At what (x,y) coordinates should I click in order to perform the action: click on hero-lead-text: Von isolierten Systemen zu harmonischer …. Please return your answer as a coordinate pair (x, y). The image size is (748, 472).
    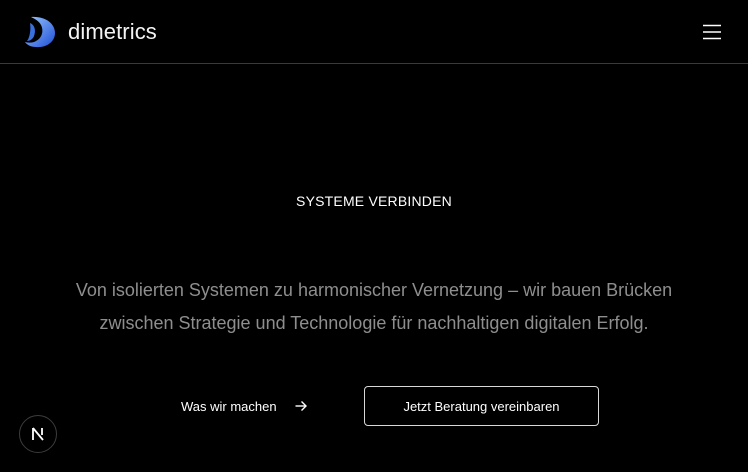
    Looking at the image, I should click on (374, 307).